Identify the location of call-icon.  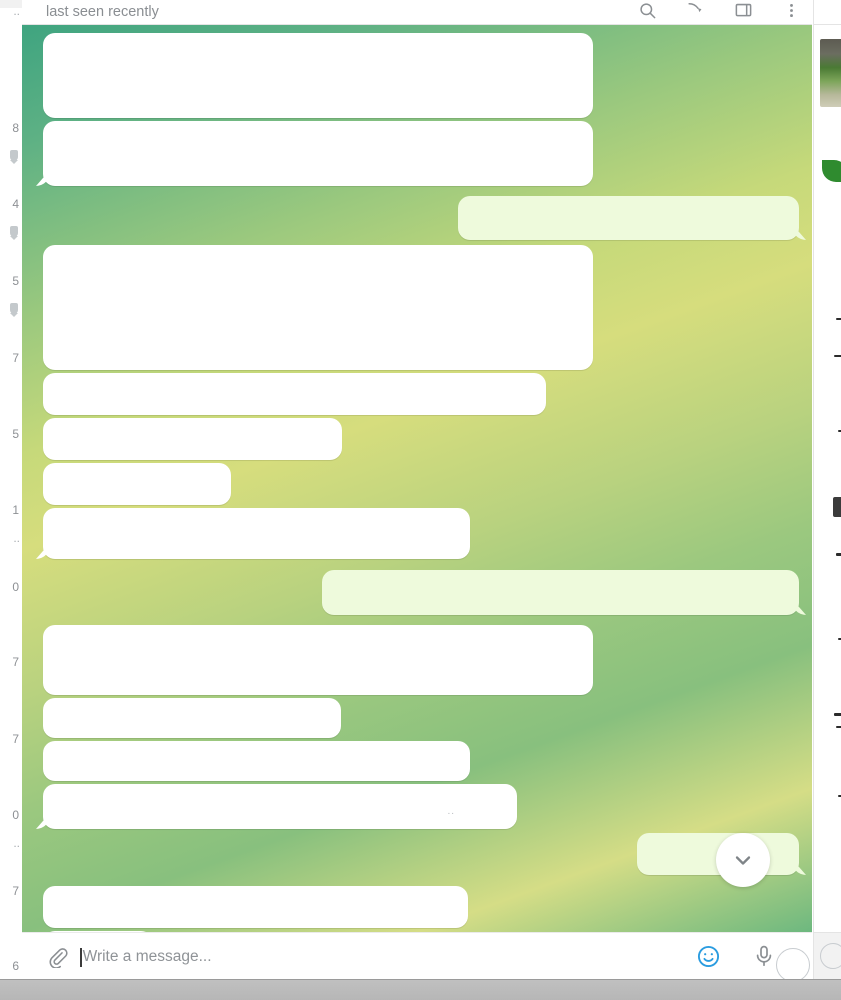
(695, 10).